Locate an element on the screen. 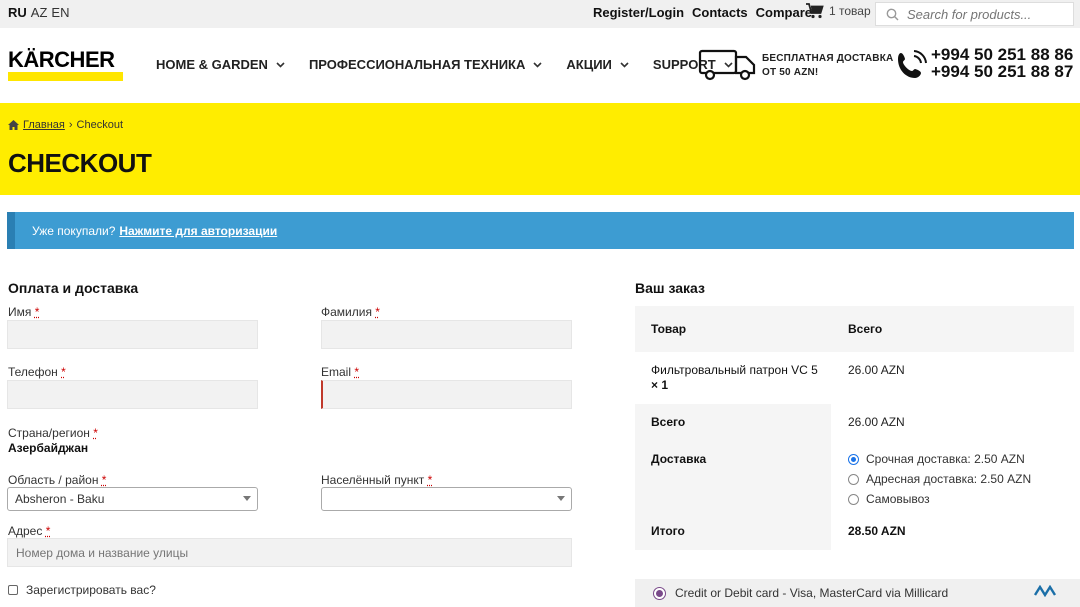 The height and width of the screenshot is (607, 1080). karcher-logo: KÄRCHER is located at coordinates (65, 64).